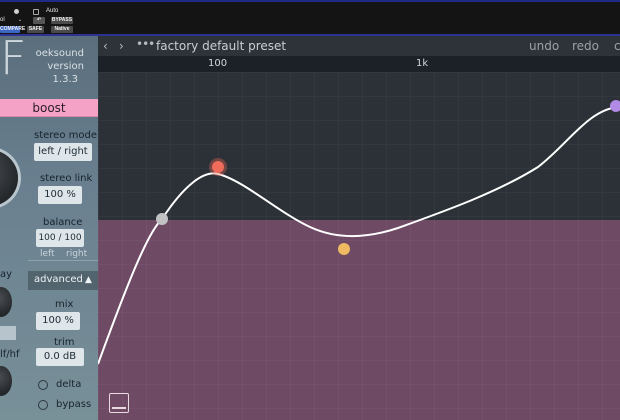 The height and width of the screenshot is (420, 620). Describe the element at coordinates (105, 46) in the screenshot. I see `chevron-left-icon: ‹` at that location.